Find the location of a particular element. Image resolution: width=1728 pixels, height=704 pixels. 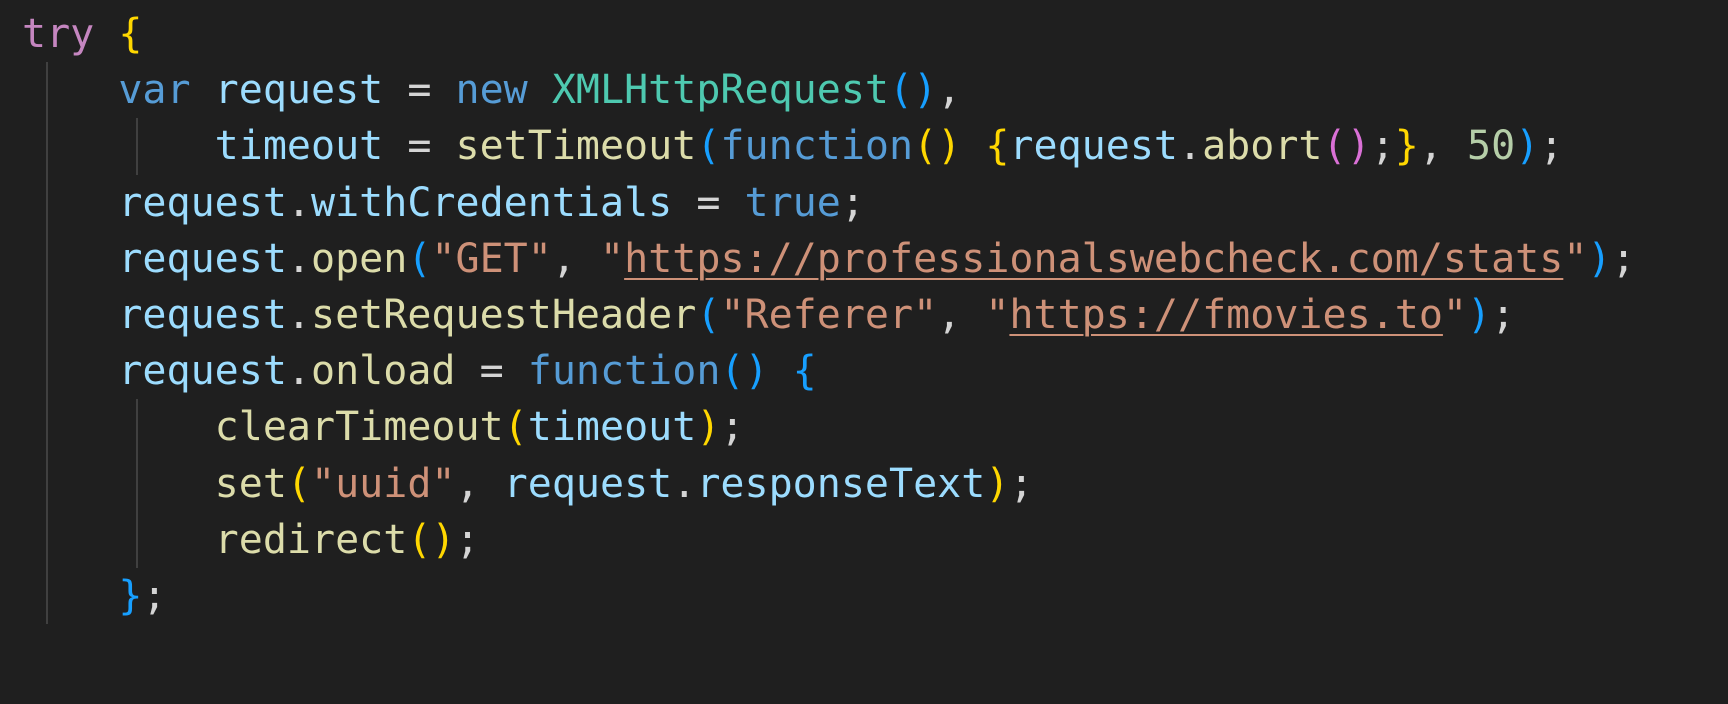

string-token: "GET" is located at coordinates (491, 258).